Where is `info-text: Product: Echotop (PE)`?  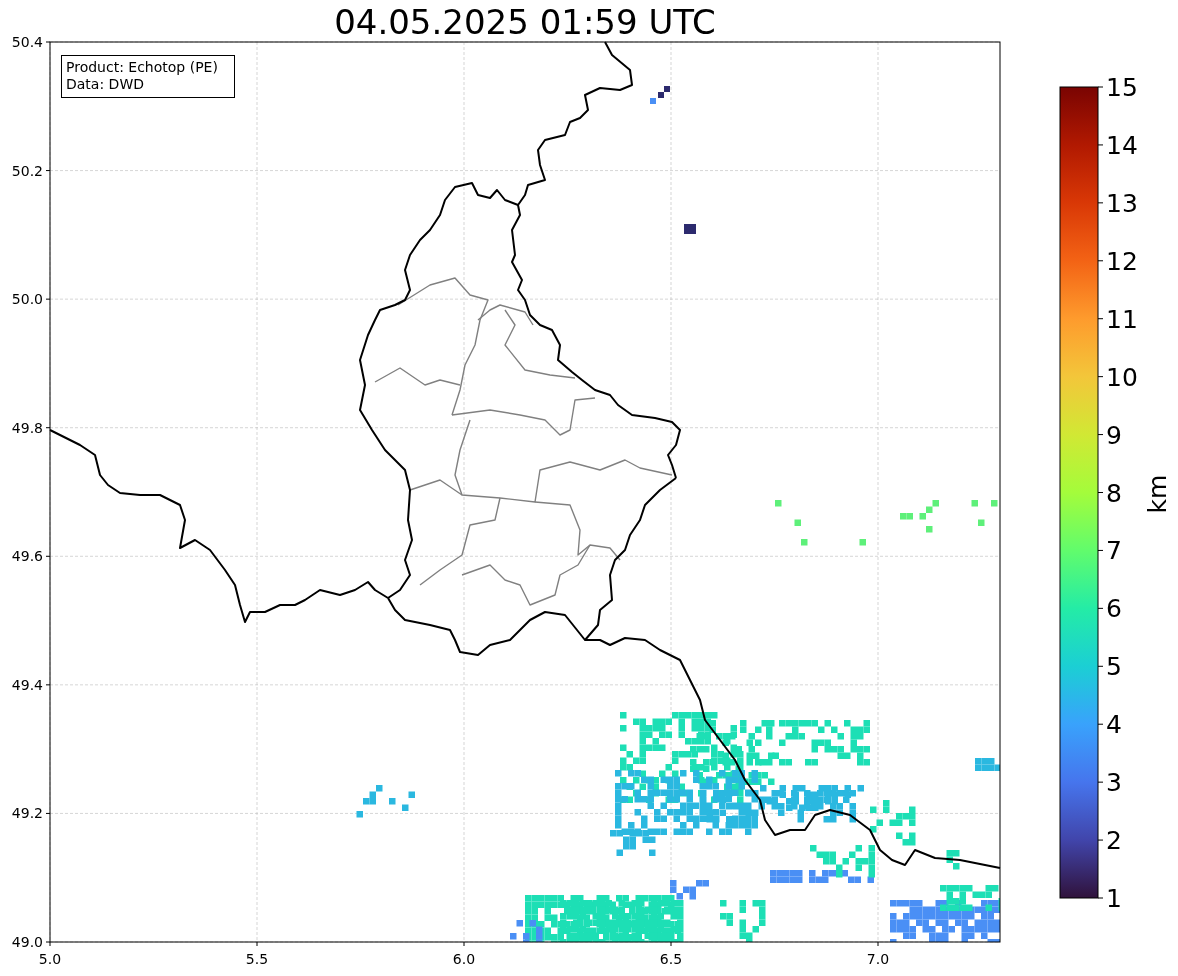 info-text: Product: Echotop (PE) is located at coordinates (142, 67).